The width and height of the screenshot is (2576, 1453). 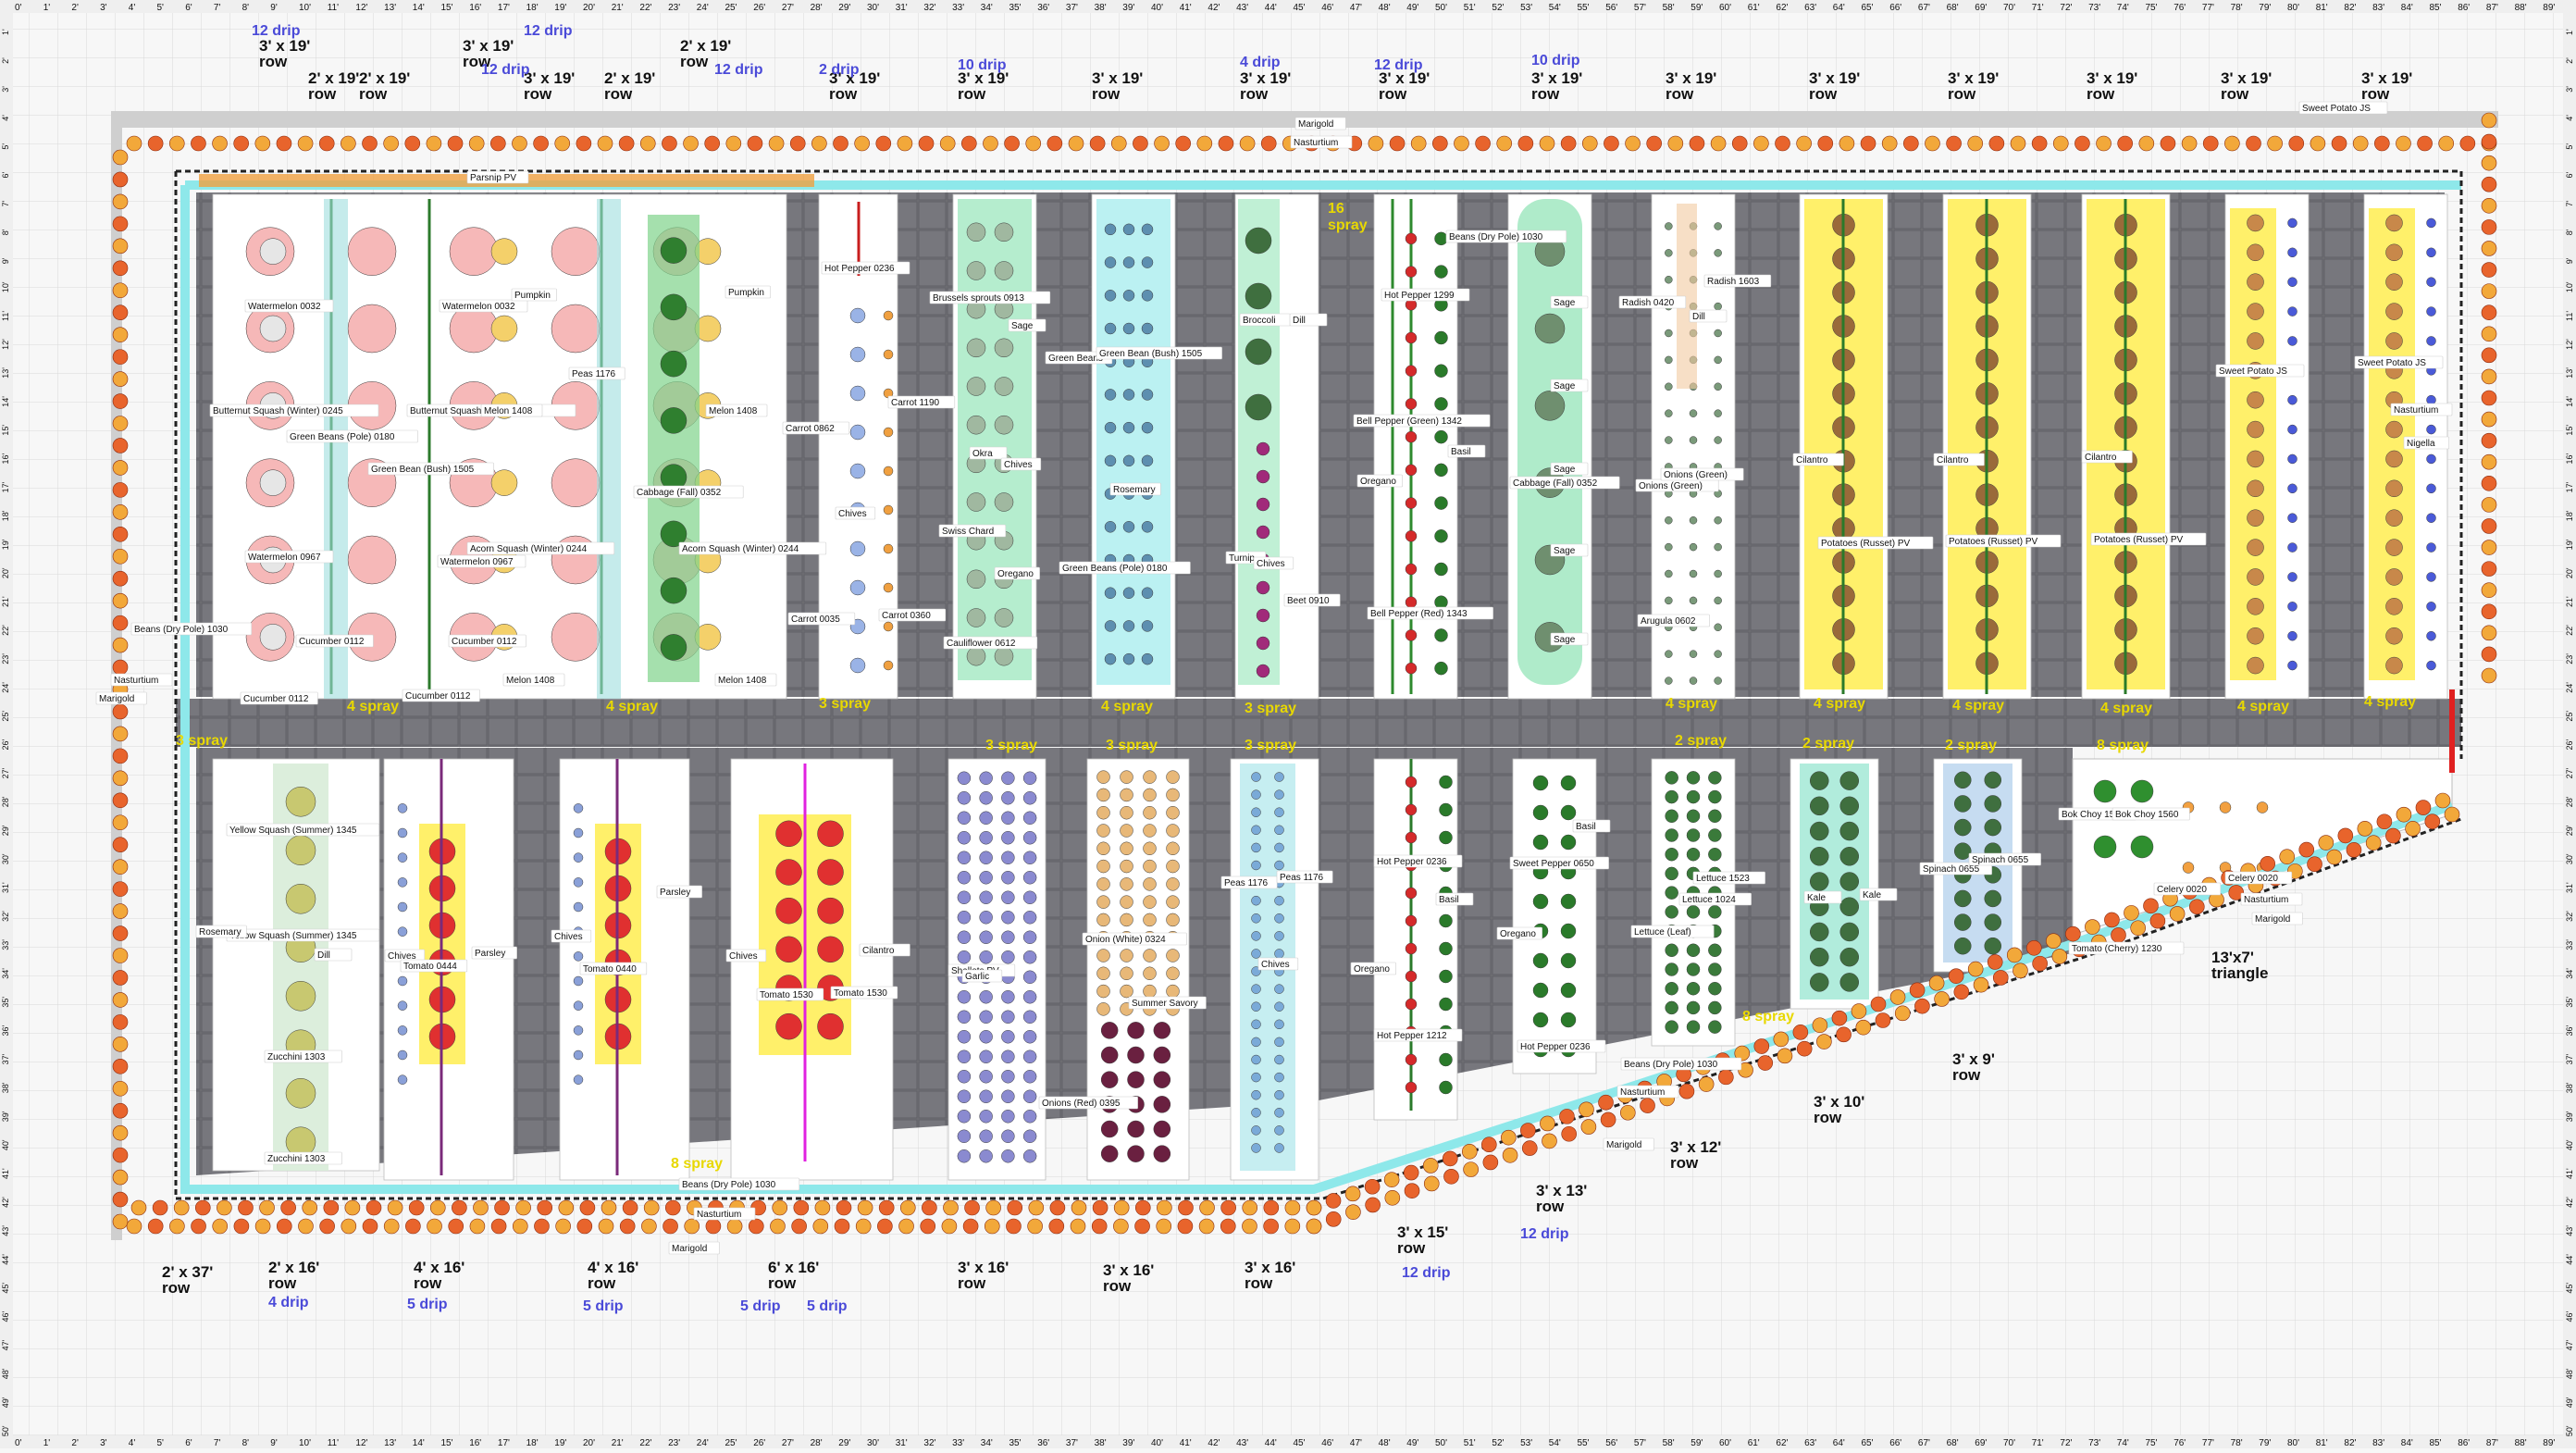 I want to click on plant-label: Watermelon 0967, so click(x=481, y=561).